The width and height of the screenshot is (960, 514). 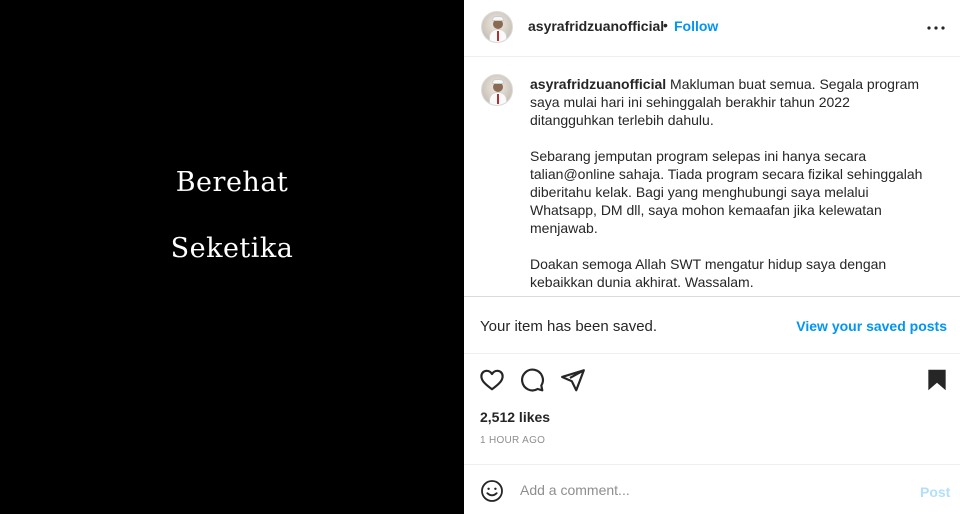 I want to click on bookmark-filled-icon, so click(x=937, y=380).